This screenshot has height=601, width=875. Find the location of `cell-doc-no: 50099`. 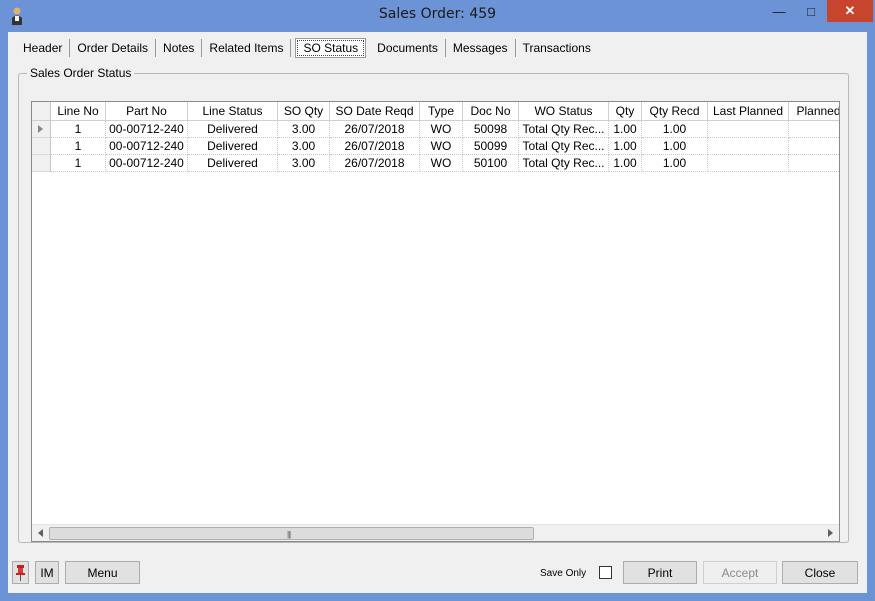

cell-doc-no: 50099 is located at coordinates (491, 146).